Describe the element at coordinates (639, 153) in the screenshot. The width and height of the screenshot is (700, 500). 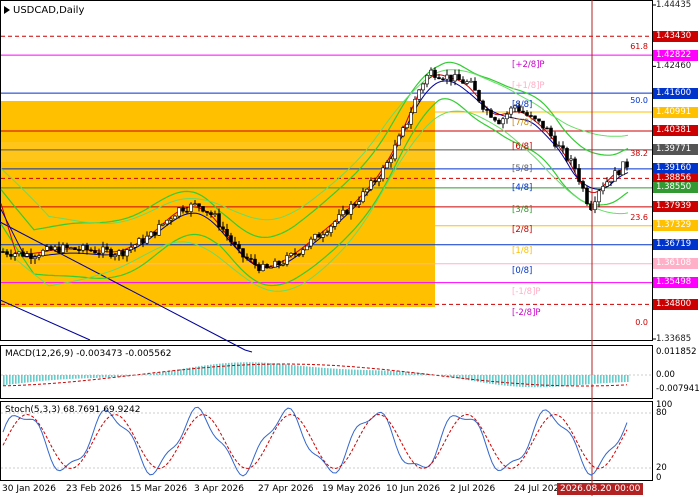
I see `fib-label: 38.2` at that location.